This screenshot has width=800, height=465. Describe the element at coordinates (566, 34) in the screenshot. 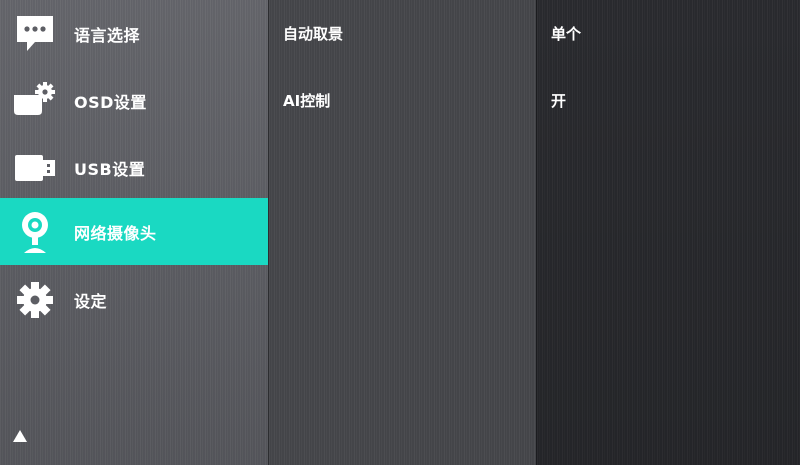

I see `value-label: 单个` at that location.